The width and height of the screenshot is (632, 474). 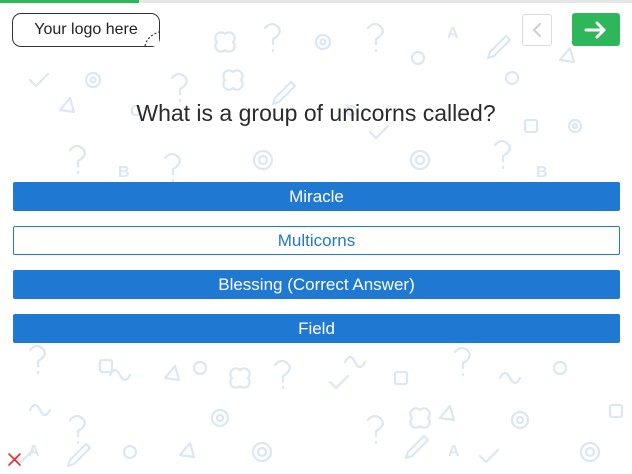 I want to click on logo-text: Your logo here, so click(x=86, y=29).